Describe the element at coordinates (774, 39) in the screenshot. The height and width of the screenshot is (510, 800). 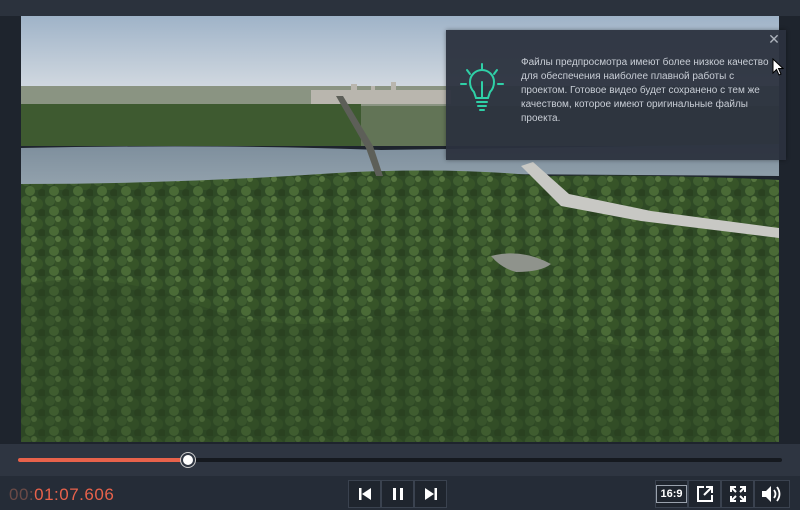
I see `close-icon: ✕` at that location.